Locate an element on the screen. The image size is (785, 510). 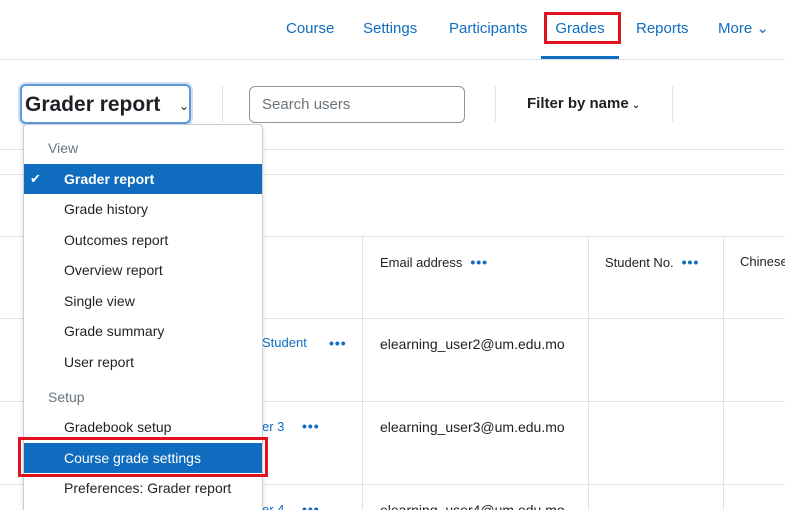
filter-by-name-button: Filter by name ⌄ is located at coordinates (583, 103).